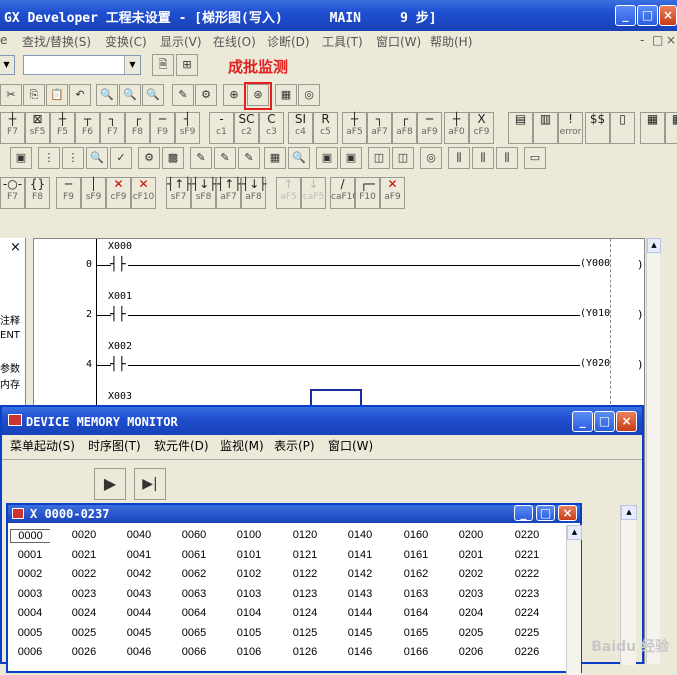 This screenshot has height=675, width=677. Describe the element at coordinates (139, 594) in the screenshot. I see `device-cell: 0043` at that location.